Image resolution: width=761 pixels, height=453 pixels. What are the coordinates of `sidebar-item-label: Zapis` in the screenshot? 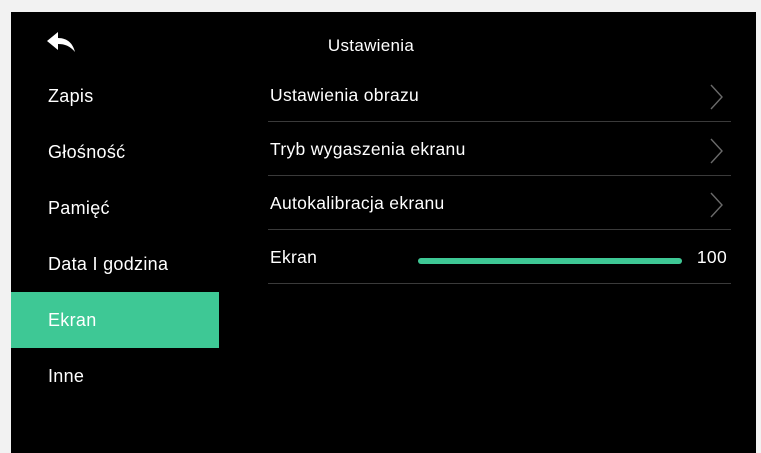 It's located at (71, 96).